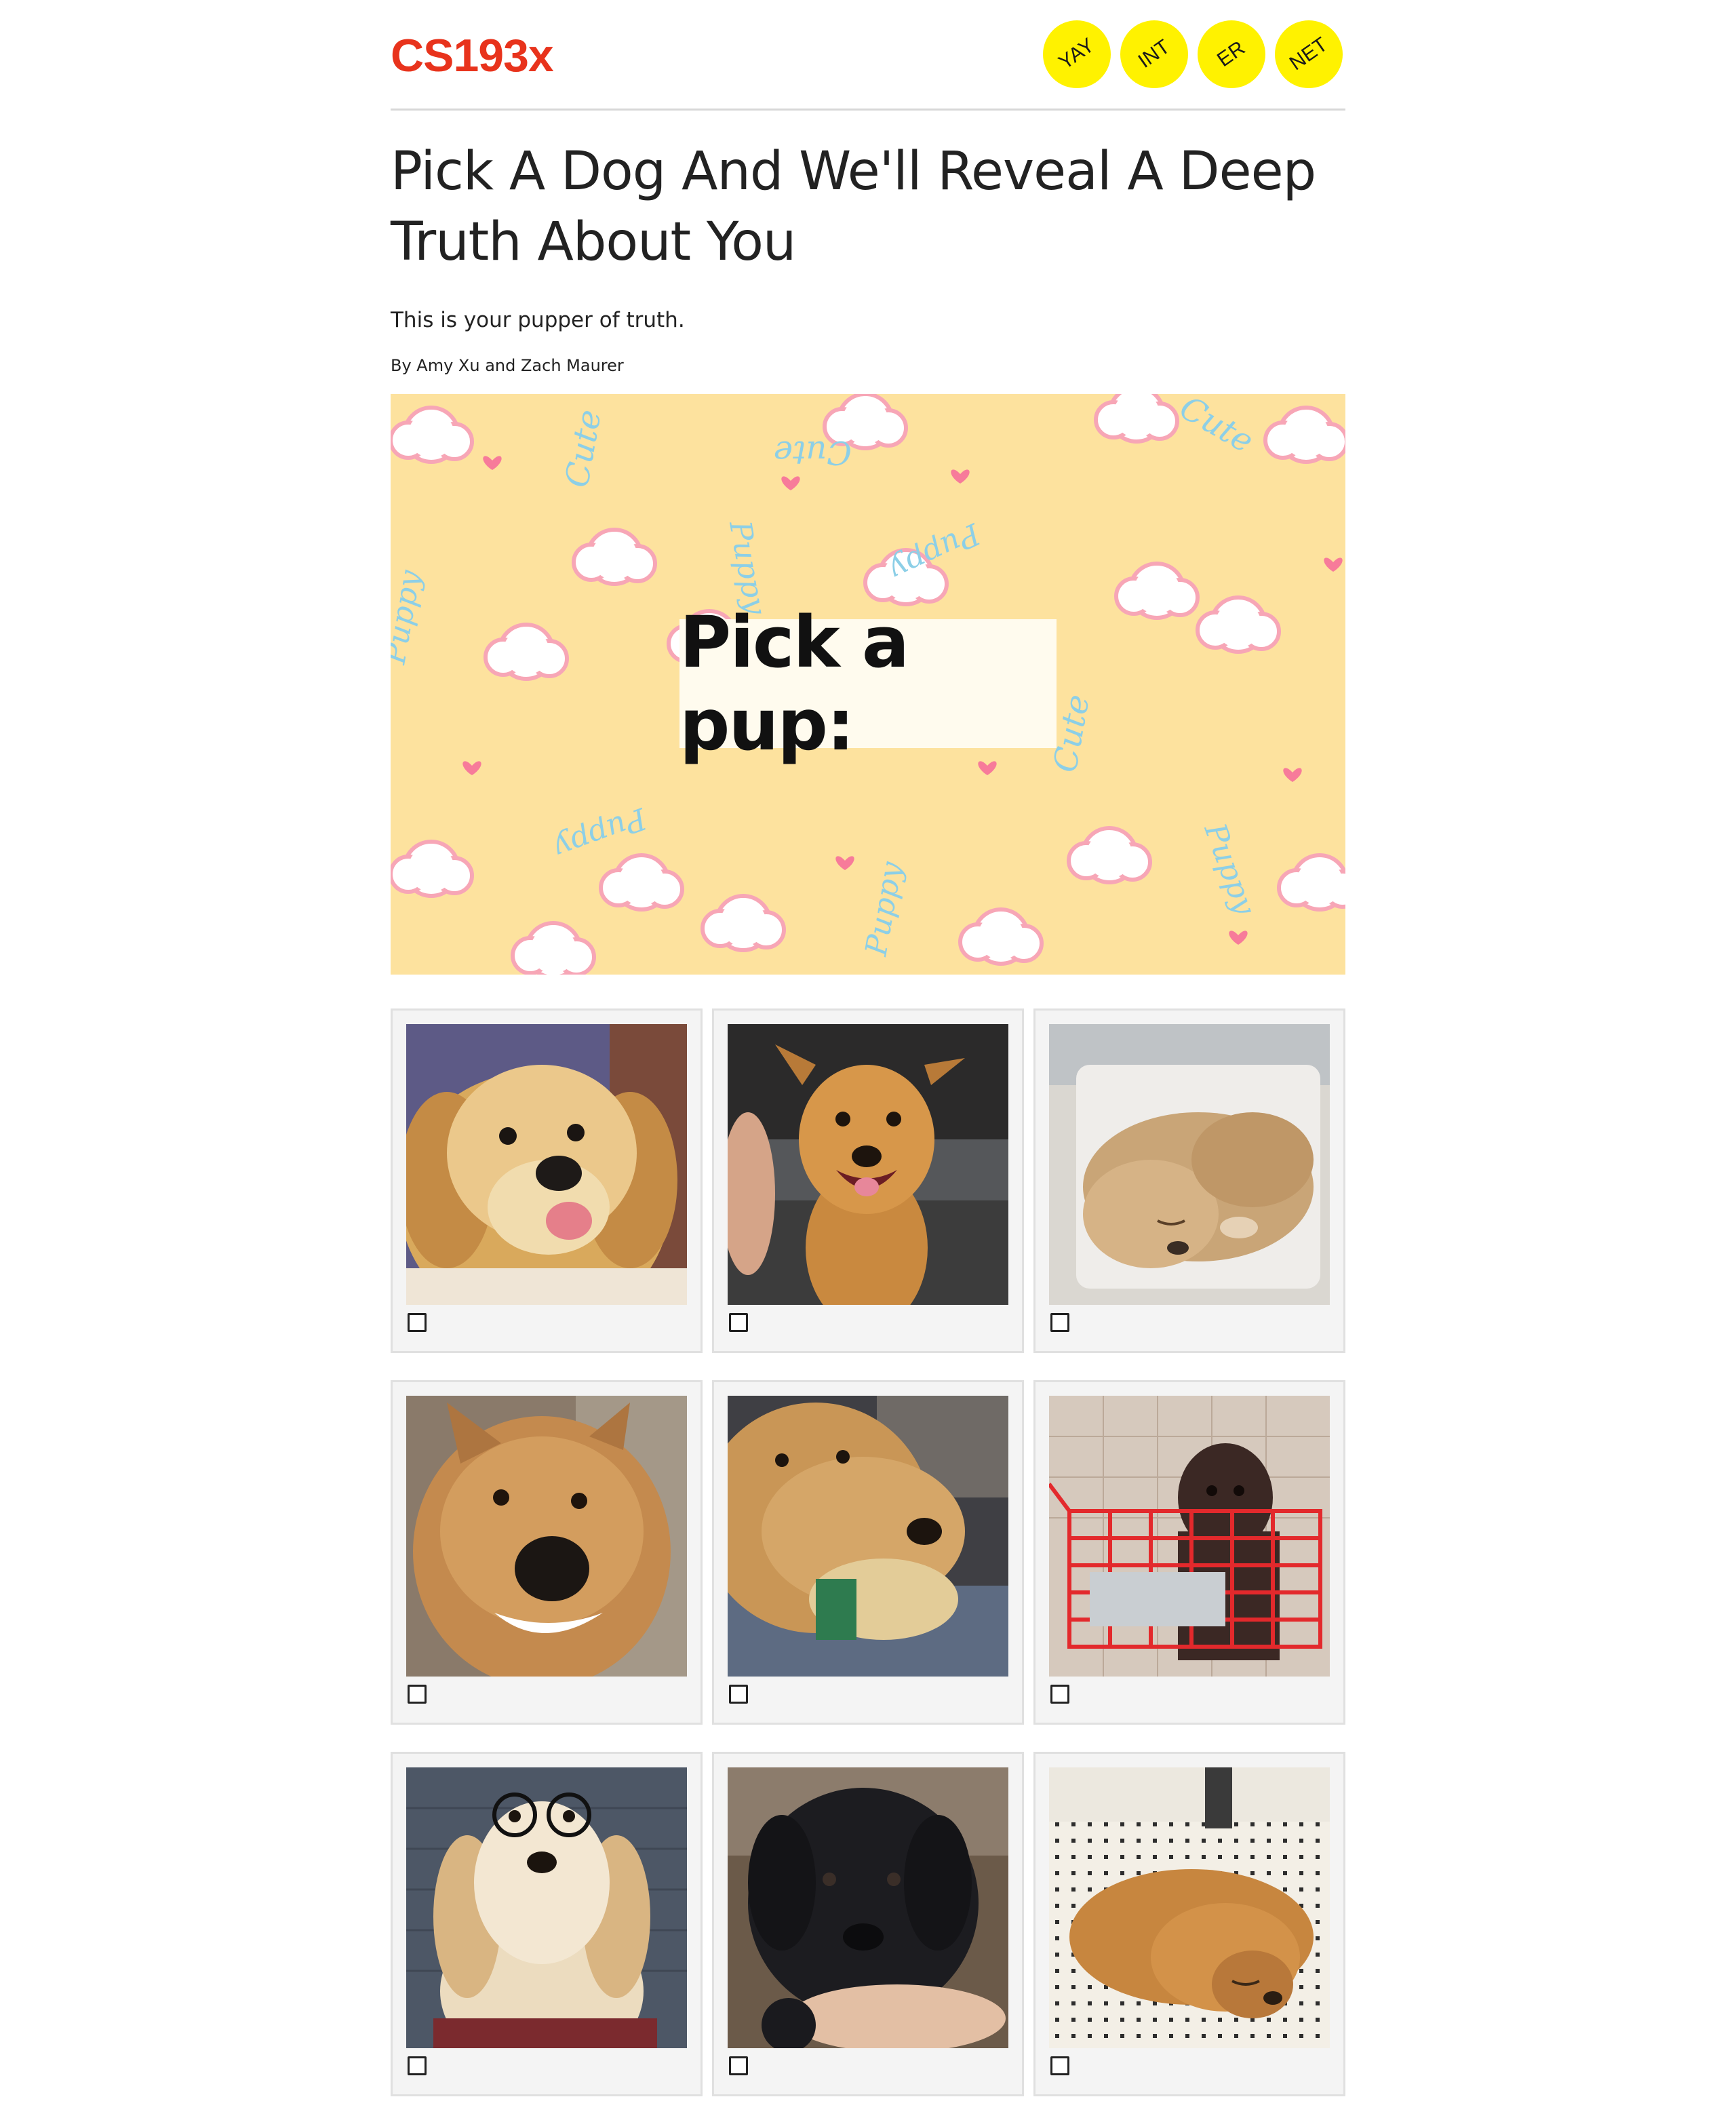  I want to click on svg-text: Cute, so click(813, 452).